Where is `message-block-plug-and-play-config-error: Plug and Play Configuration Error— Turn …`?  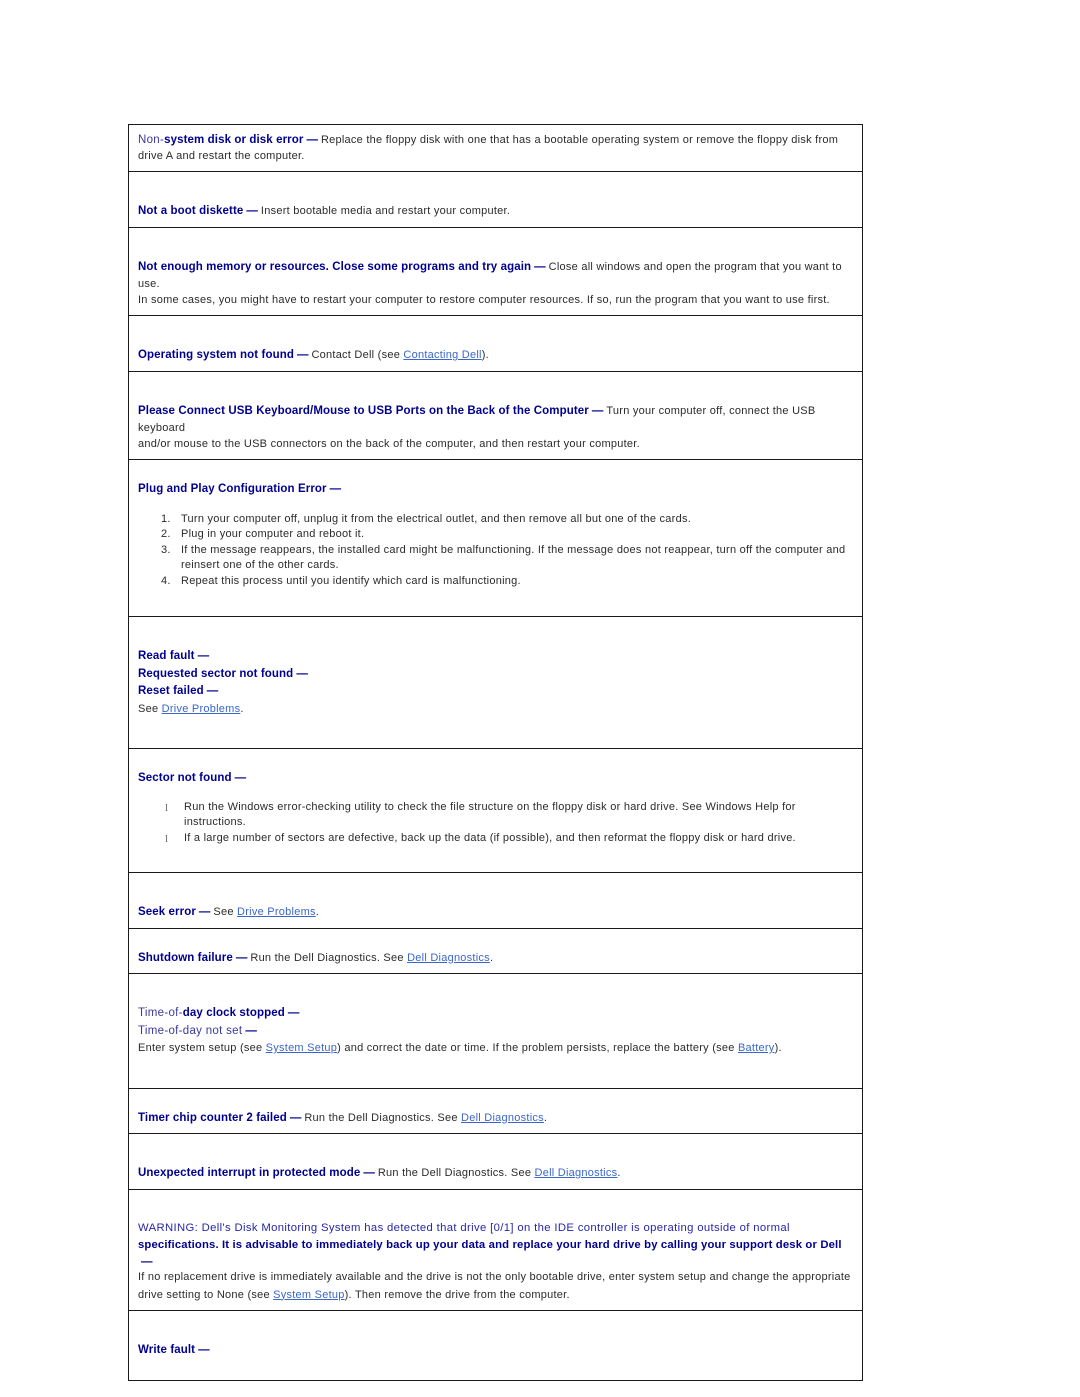 message-block-plug-and-play-config-error: Plug and Play Configuration Error— Turn … is located at coordinates (495, 538).